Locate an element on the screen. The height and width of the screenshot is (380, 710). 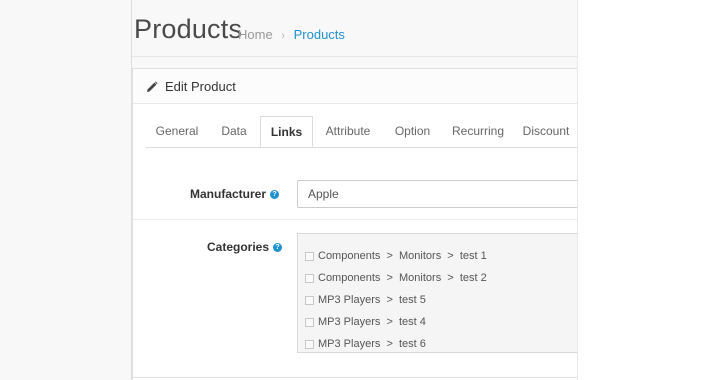
manufacturer-label-text: Manufacturer is located at coordinates (228, 194).